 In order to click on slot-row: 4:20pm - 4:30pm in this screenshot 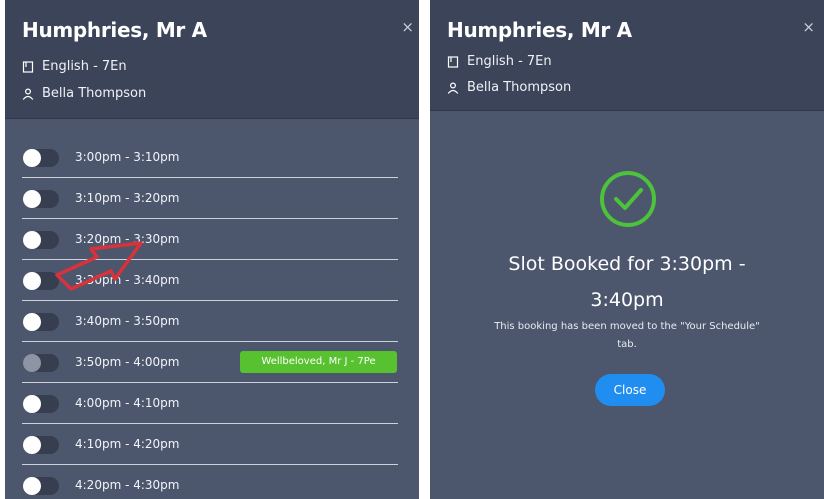, I will do `click(212, 482)`.